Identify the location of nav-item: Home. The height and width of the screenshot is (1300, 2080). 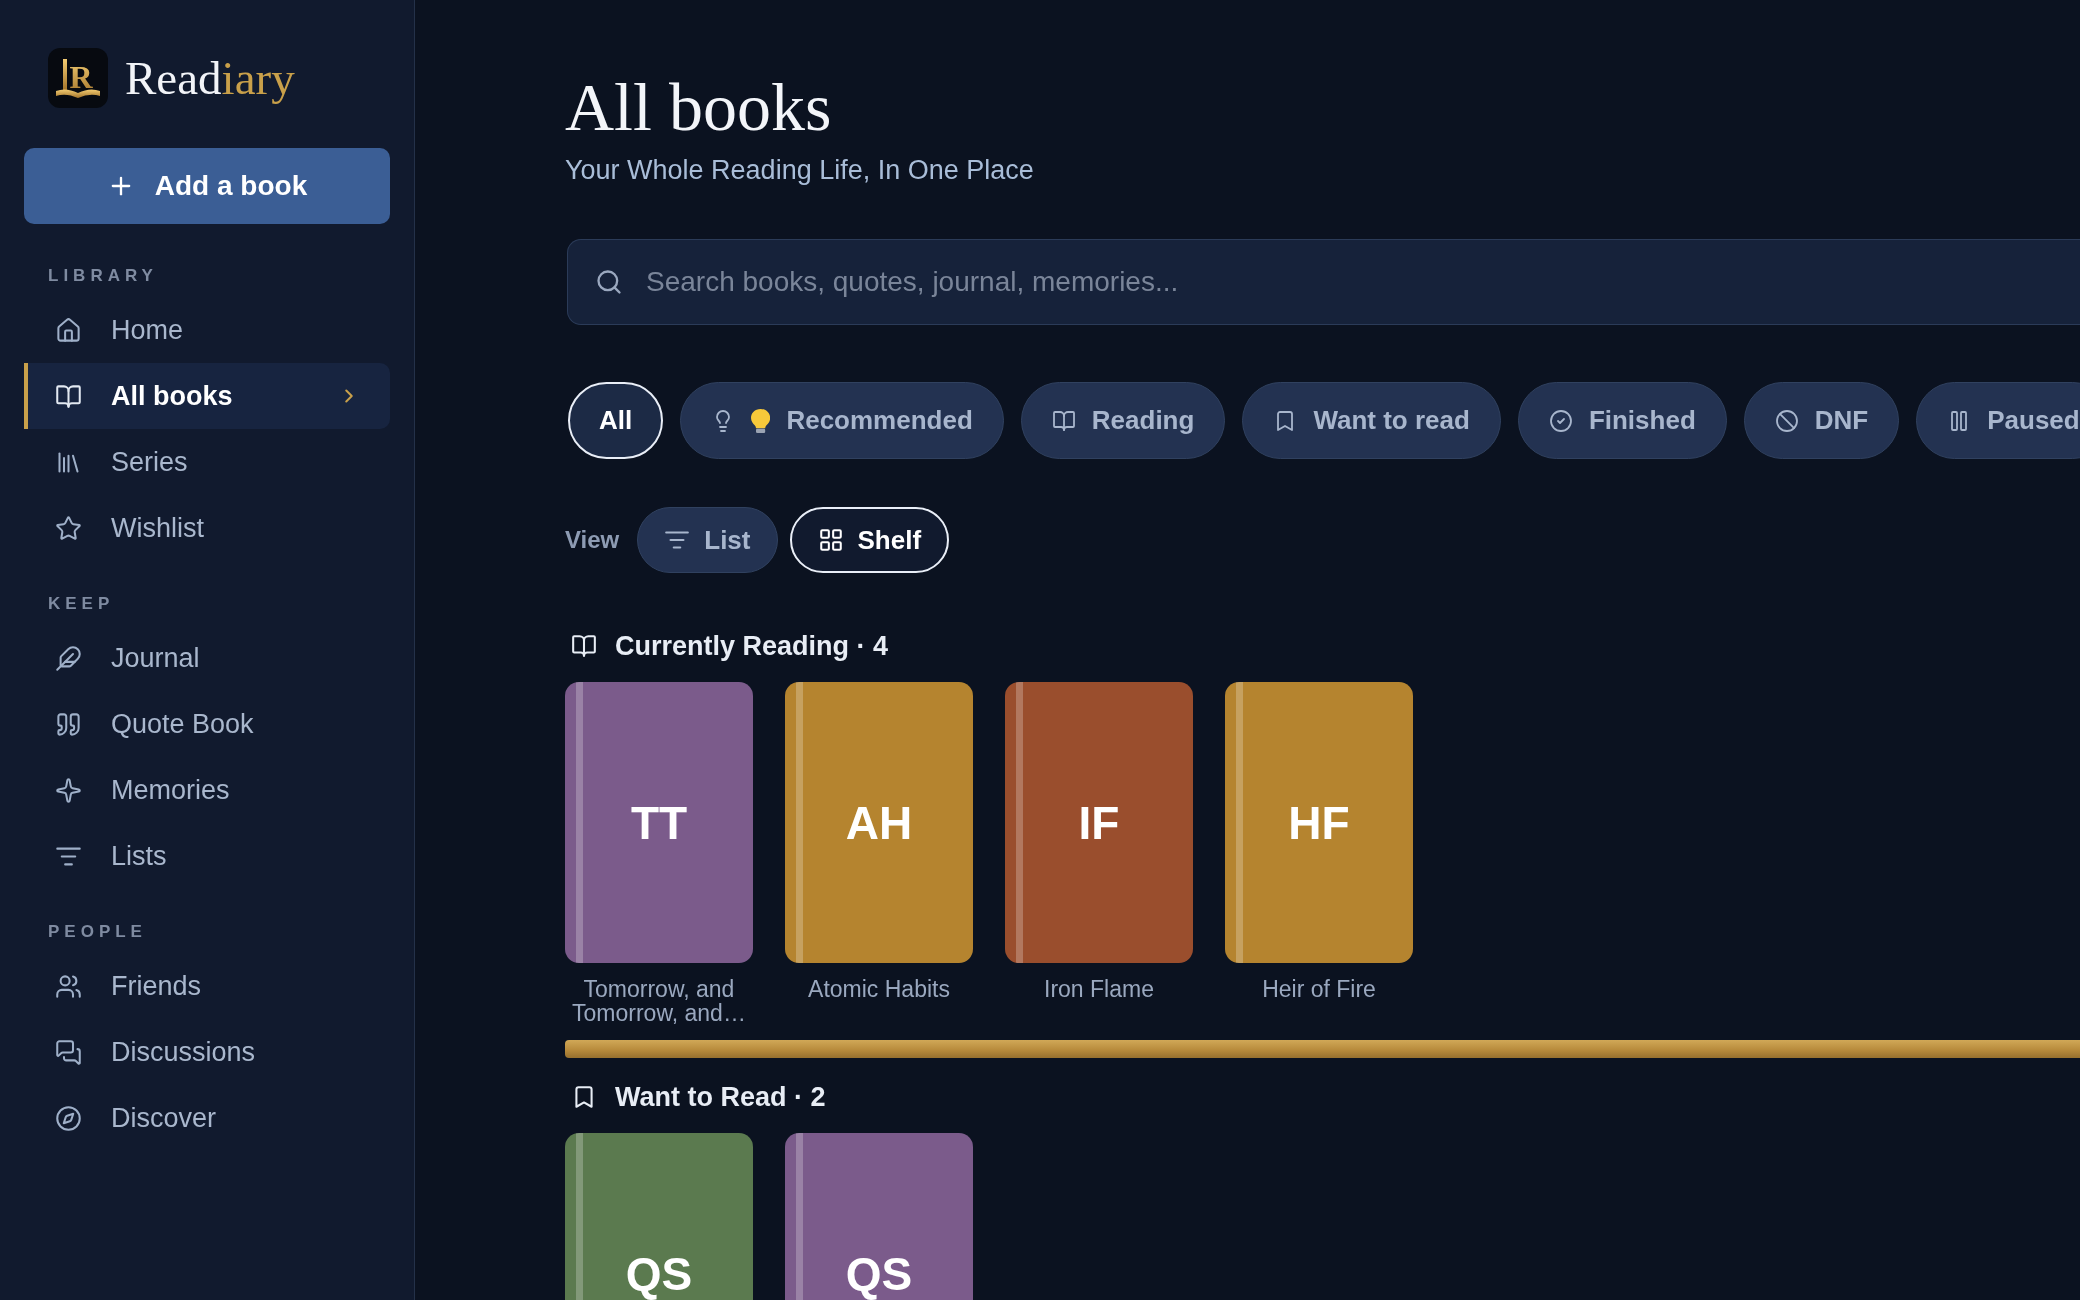
(207, 330).